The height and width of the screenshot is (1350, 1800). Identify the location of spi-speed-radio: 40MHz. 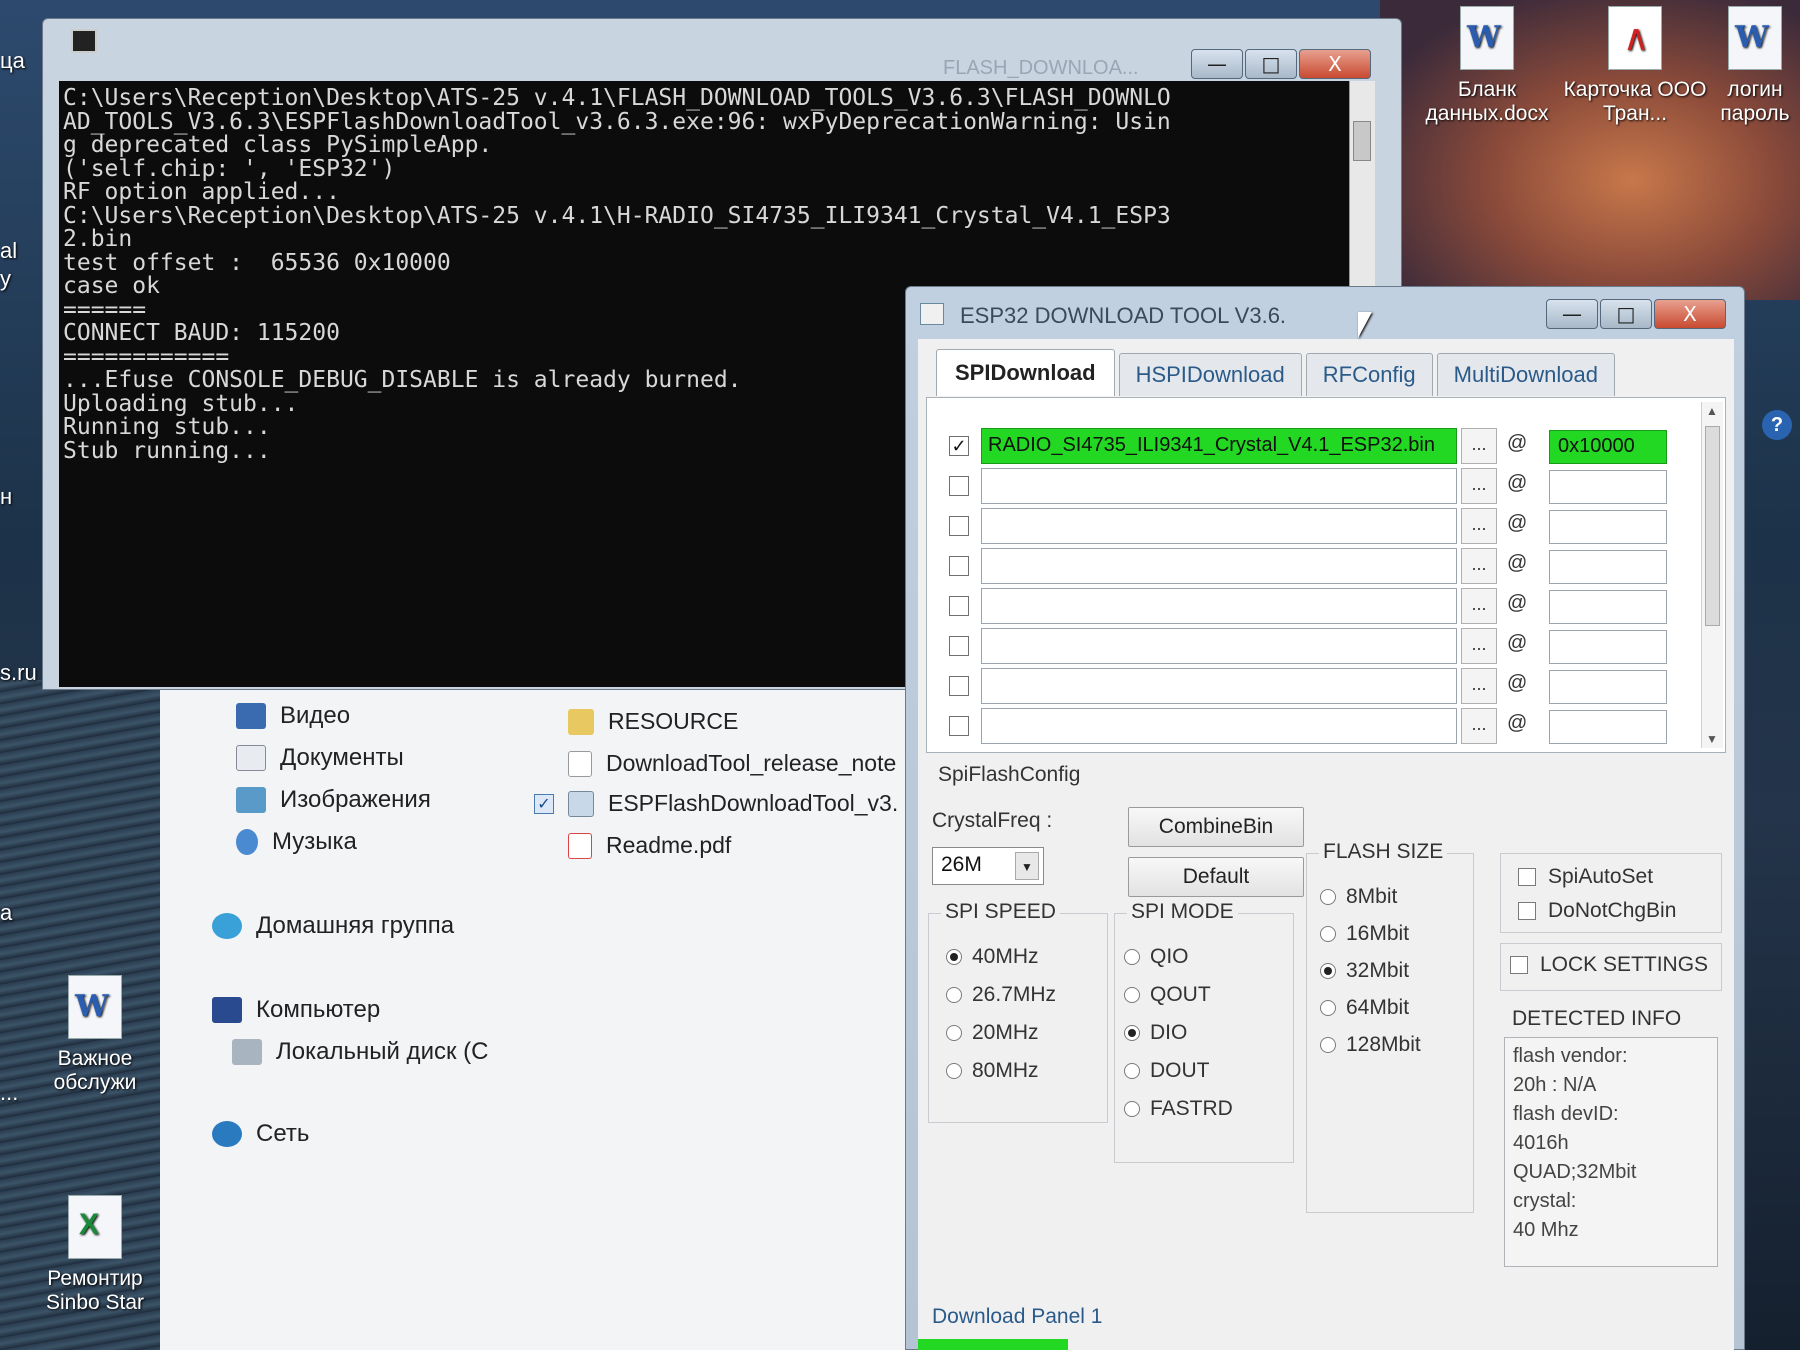
(992, 957).